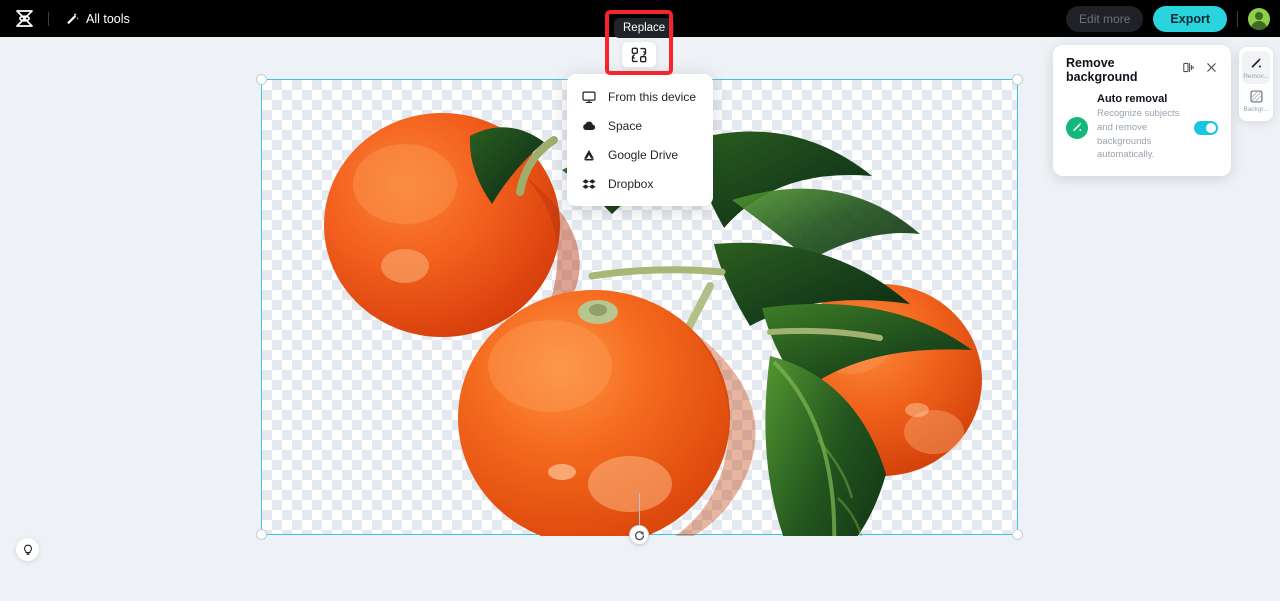 Image resolution: width=1280 pixels, height=601 pixels. What do you see at coordinates (588, 97) in the screenshot?
I see `monitor-icon` at bounding box center [588, 97].